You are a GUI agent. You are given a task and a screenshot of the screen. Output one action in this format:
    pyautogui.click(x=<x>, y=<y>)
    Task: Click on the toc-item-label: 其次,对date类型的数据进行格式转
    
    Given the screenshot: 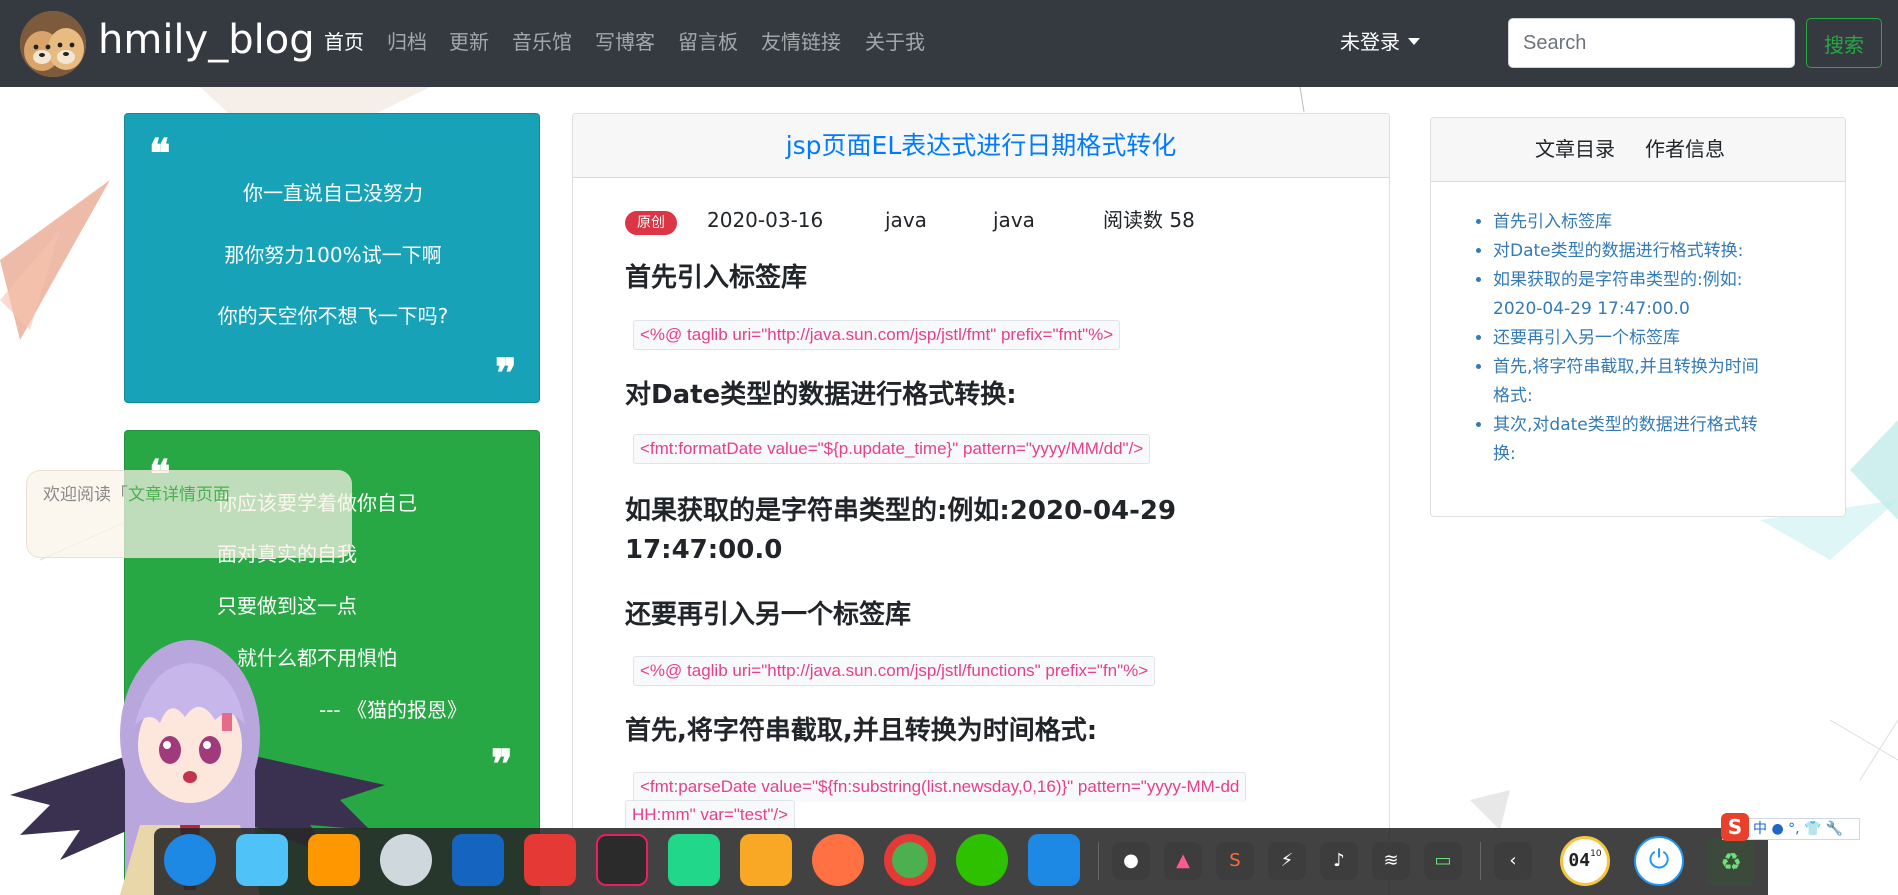 What is the action you would take?
    pyautogui.click(x=1625, y=425)
    